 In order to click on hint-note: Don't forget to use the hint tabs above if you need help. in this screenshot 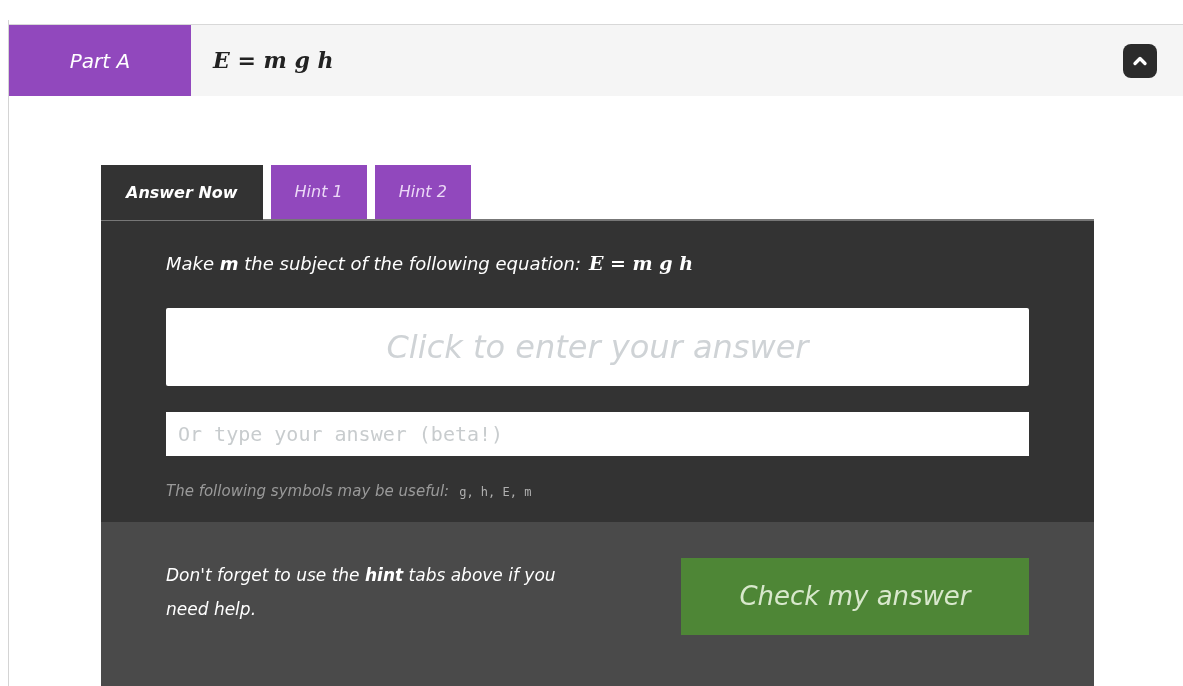, I will do `click(361, 592)`.